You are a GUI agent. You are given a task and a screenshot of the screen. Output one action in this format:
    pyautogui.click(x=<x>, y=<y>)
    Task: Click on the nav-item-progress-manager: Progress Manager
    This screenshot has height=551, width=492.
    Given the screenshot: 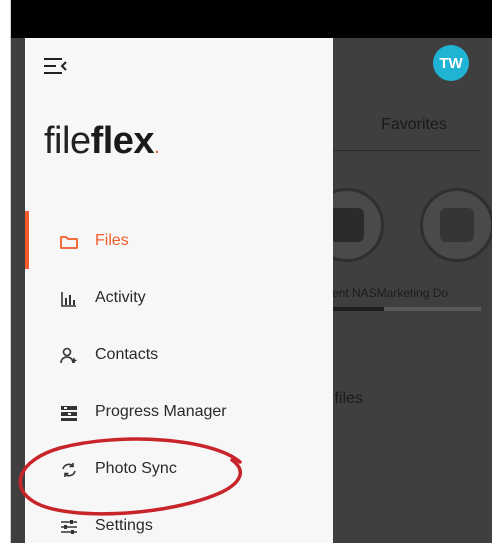 What is the action you would take?
    pyautogui.click(x=179, y=413)
    